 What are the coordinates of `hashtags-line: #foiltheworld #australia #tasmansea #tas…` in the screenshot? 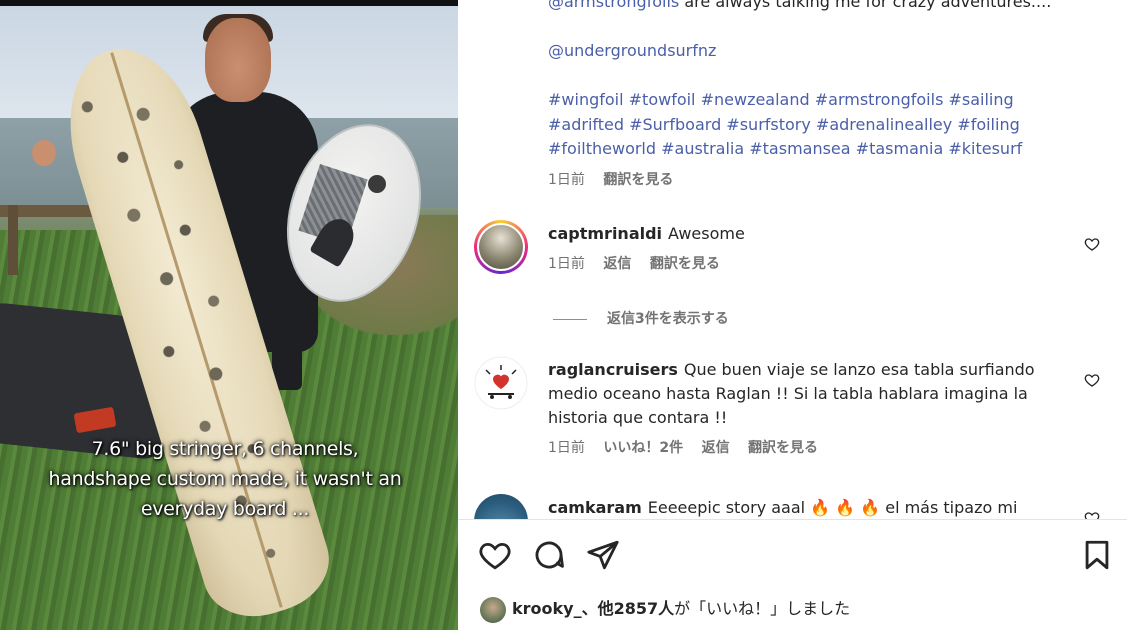 It's located at (818, 149).